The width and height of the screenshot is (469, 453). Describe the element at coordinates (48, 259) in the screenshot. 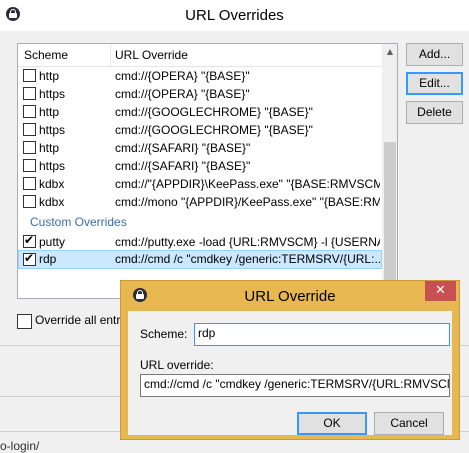

I see `row-scheme: rdp` at that location.